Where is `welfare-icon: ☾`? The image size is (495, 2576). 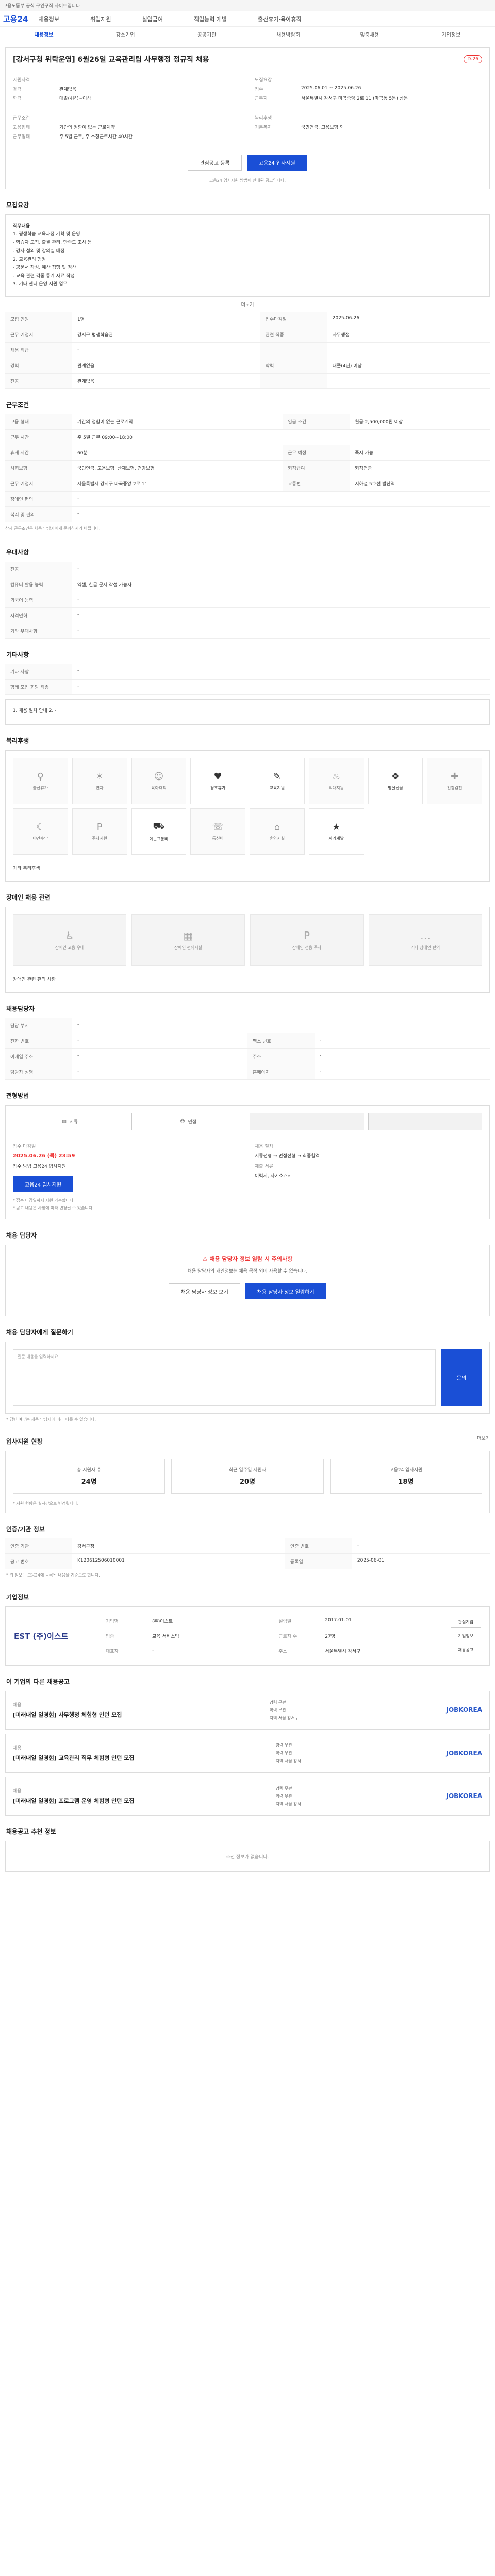
welfare-icon: ☾ is located at coordinates (40, 827).